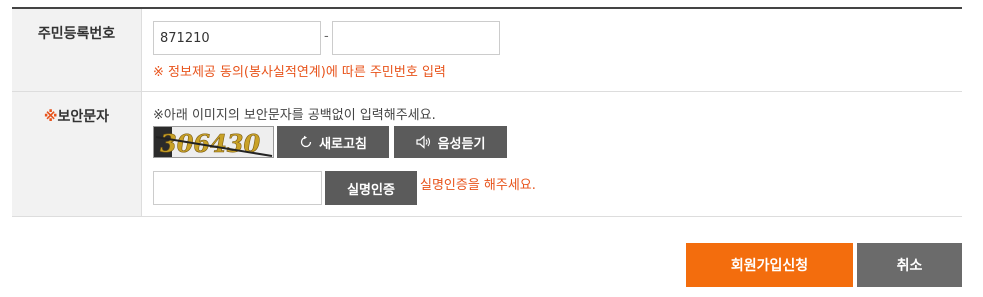 This screenshot has width=983, height=297. I want to click on listen-captcha-button: 음성듣기, so click(450, 142).